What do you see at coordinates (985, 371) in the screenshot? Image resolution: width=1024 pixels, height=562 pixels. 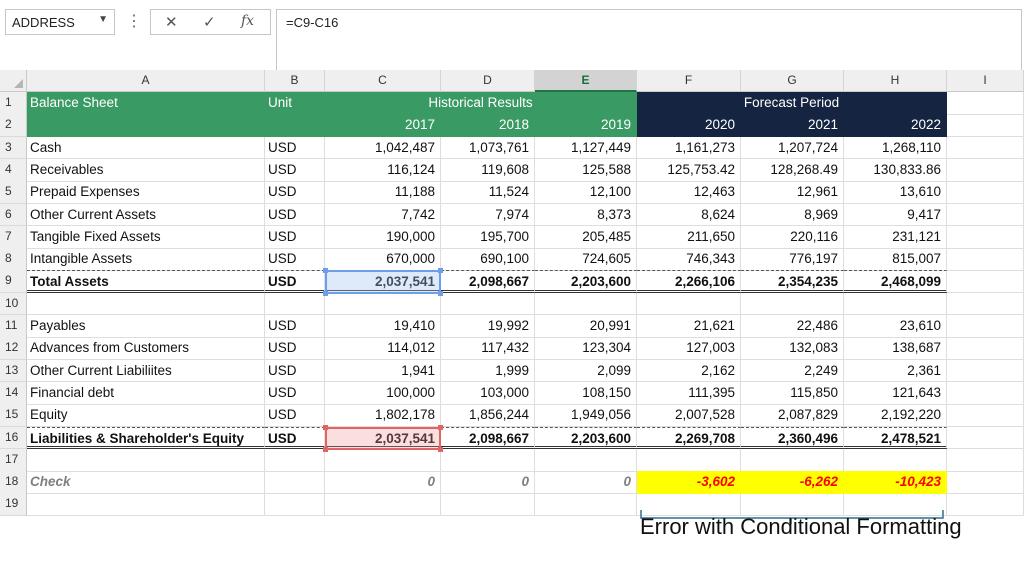 I see `liability-row-13-i` at bounding box center [985, 371].